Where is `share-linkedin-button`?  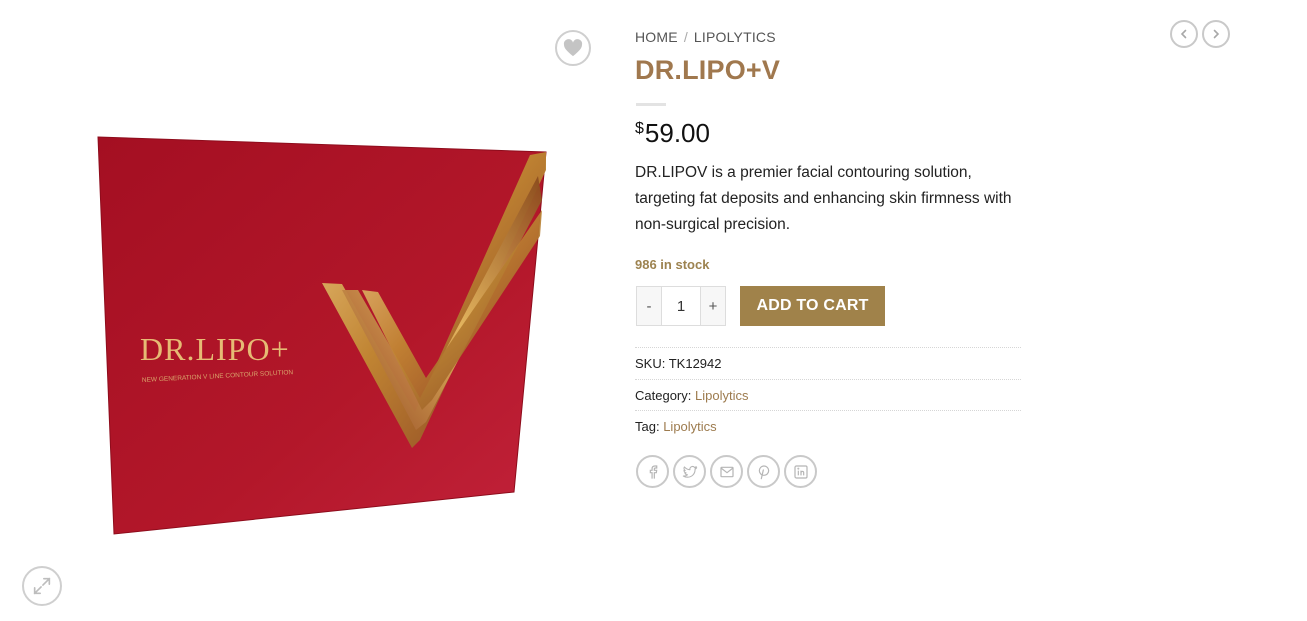
share-linkedin-button is located at coordinates (800, 471).